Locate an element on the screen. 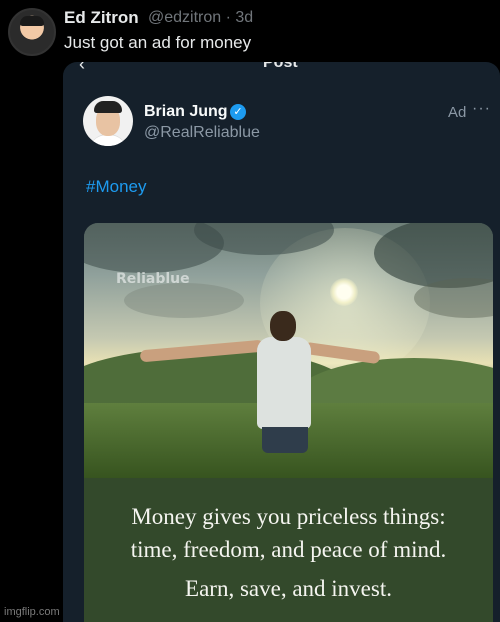 The height and width of the screenshot is (622, 500). ed-zitron-avatar is located at coordinates (32, 32).